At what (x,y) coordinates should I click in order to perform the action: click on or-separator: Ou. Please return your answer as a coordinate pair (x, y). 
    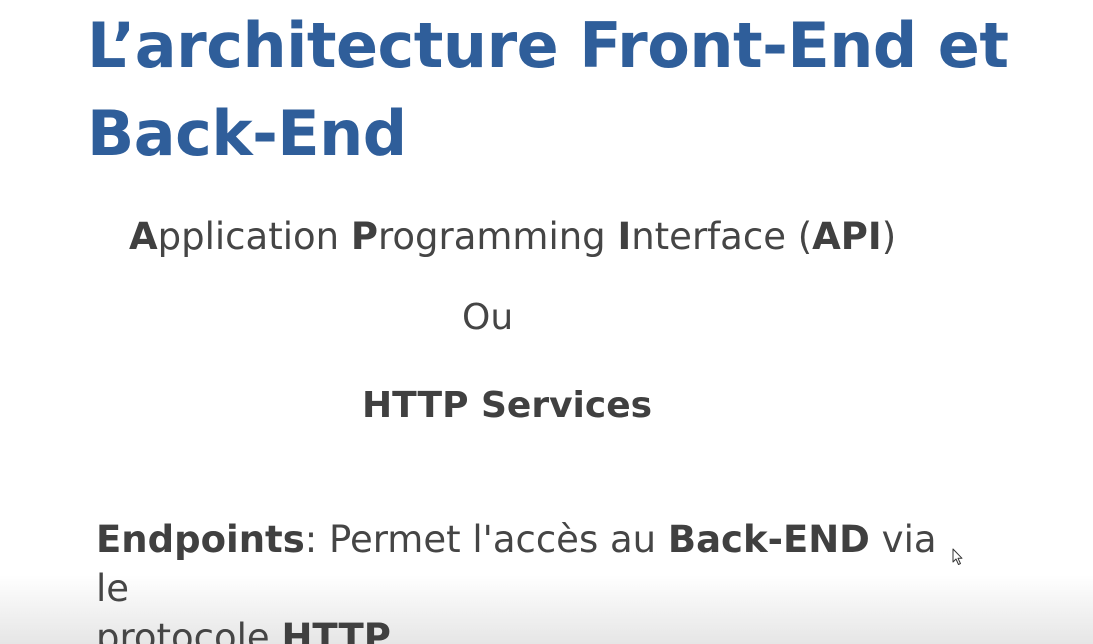
    Looking at the image, I should click on (488, 317).